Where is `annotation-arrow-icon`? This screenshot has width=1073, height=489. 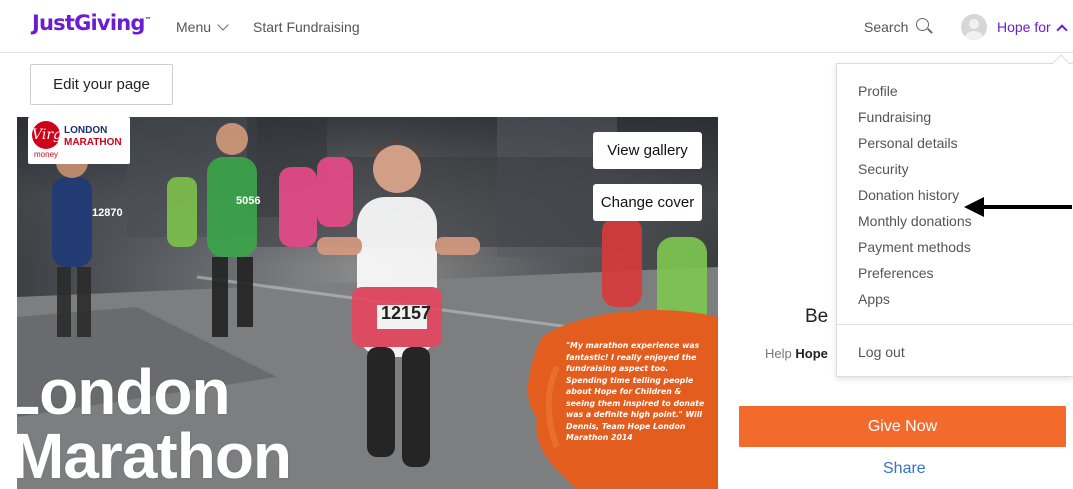 annotation-arrow-icon is located at coordinates (1018, 207).